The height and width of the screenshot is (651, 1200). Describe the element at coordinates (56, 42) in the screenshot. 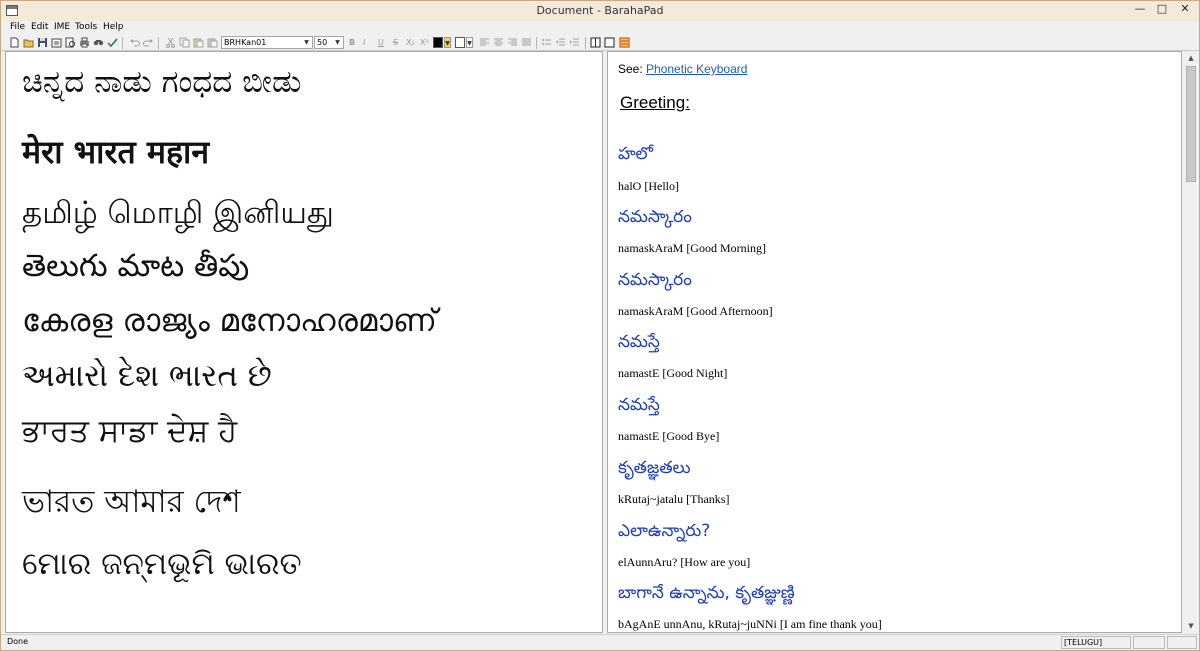

I see `export-icon` at that location.